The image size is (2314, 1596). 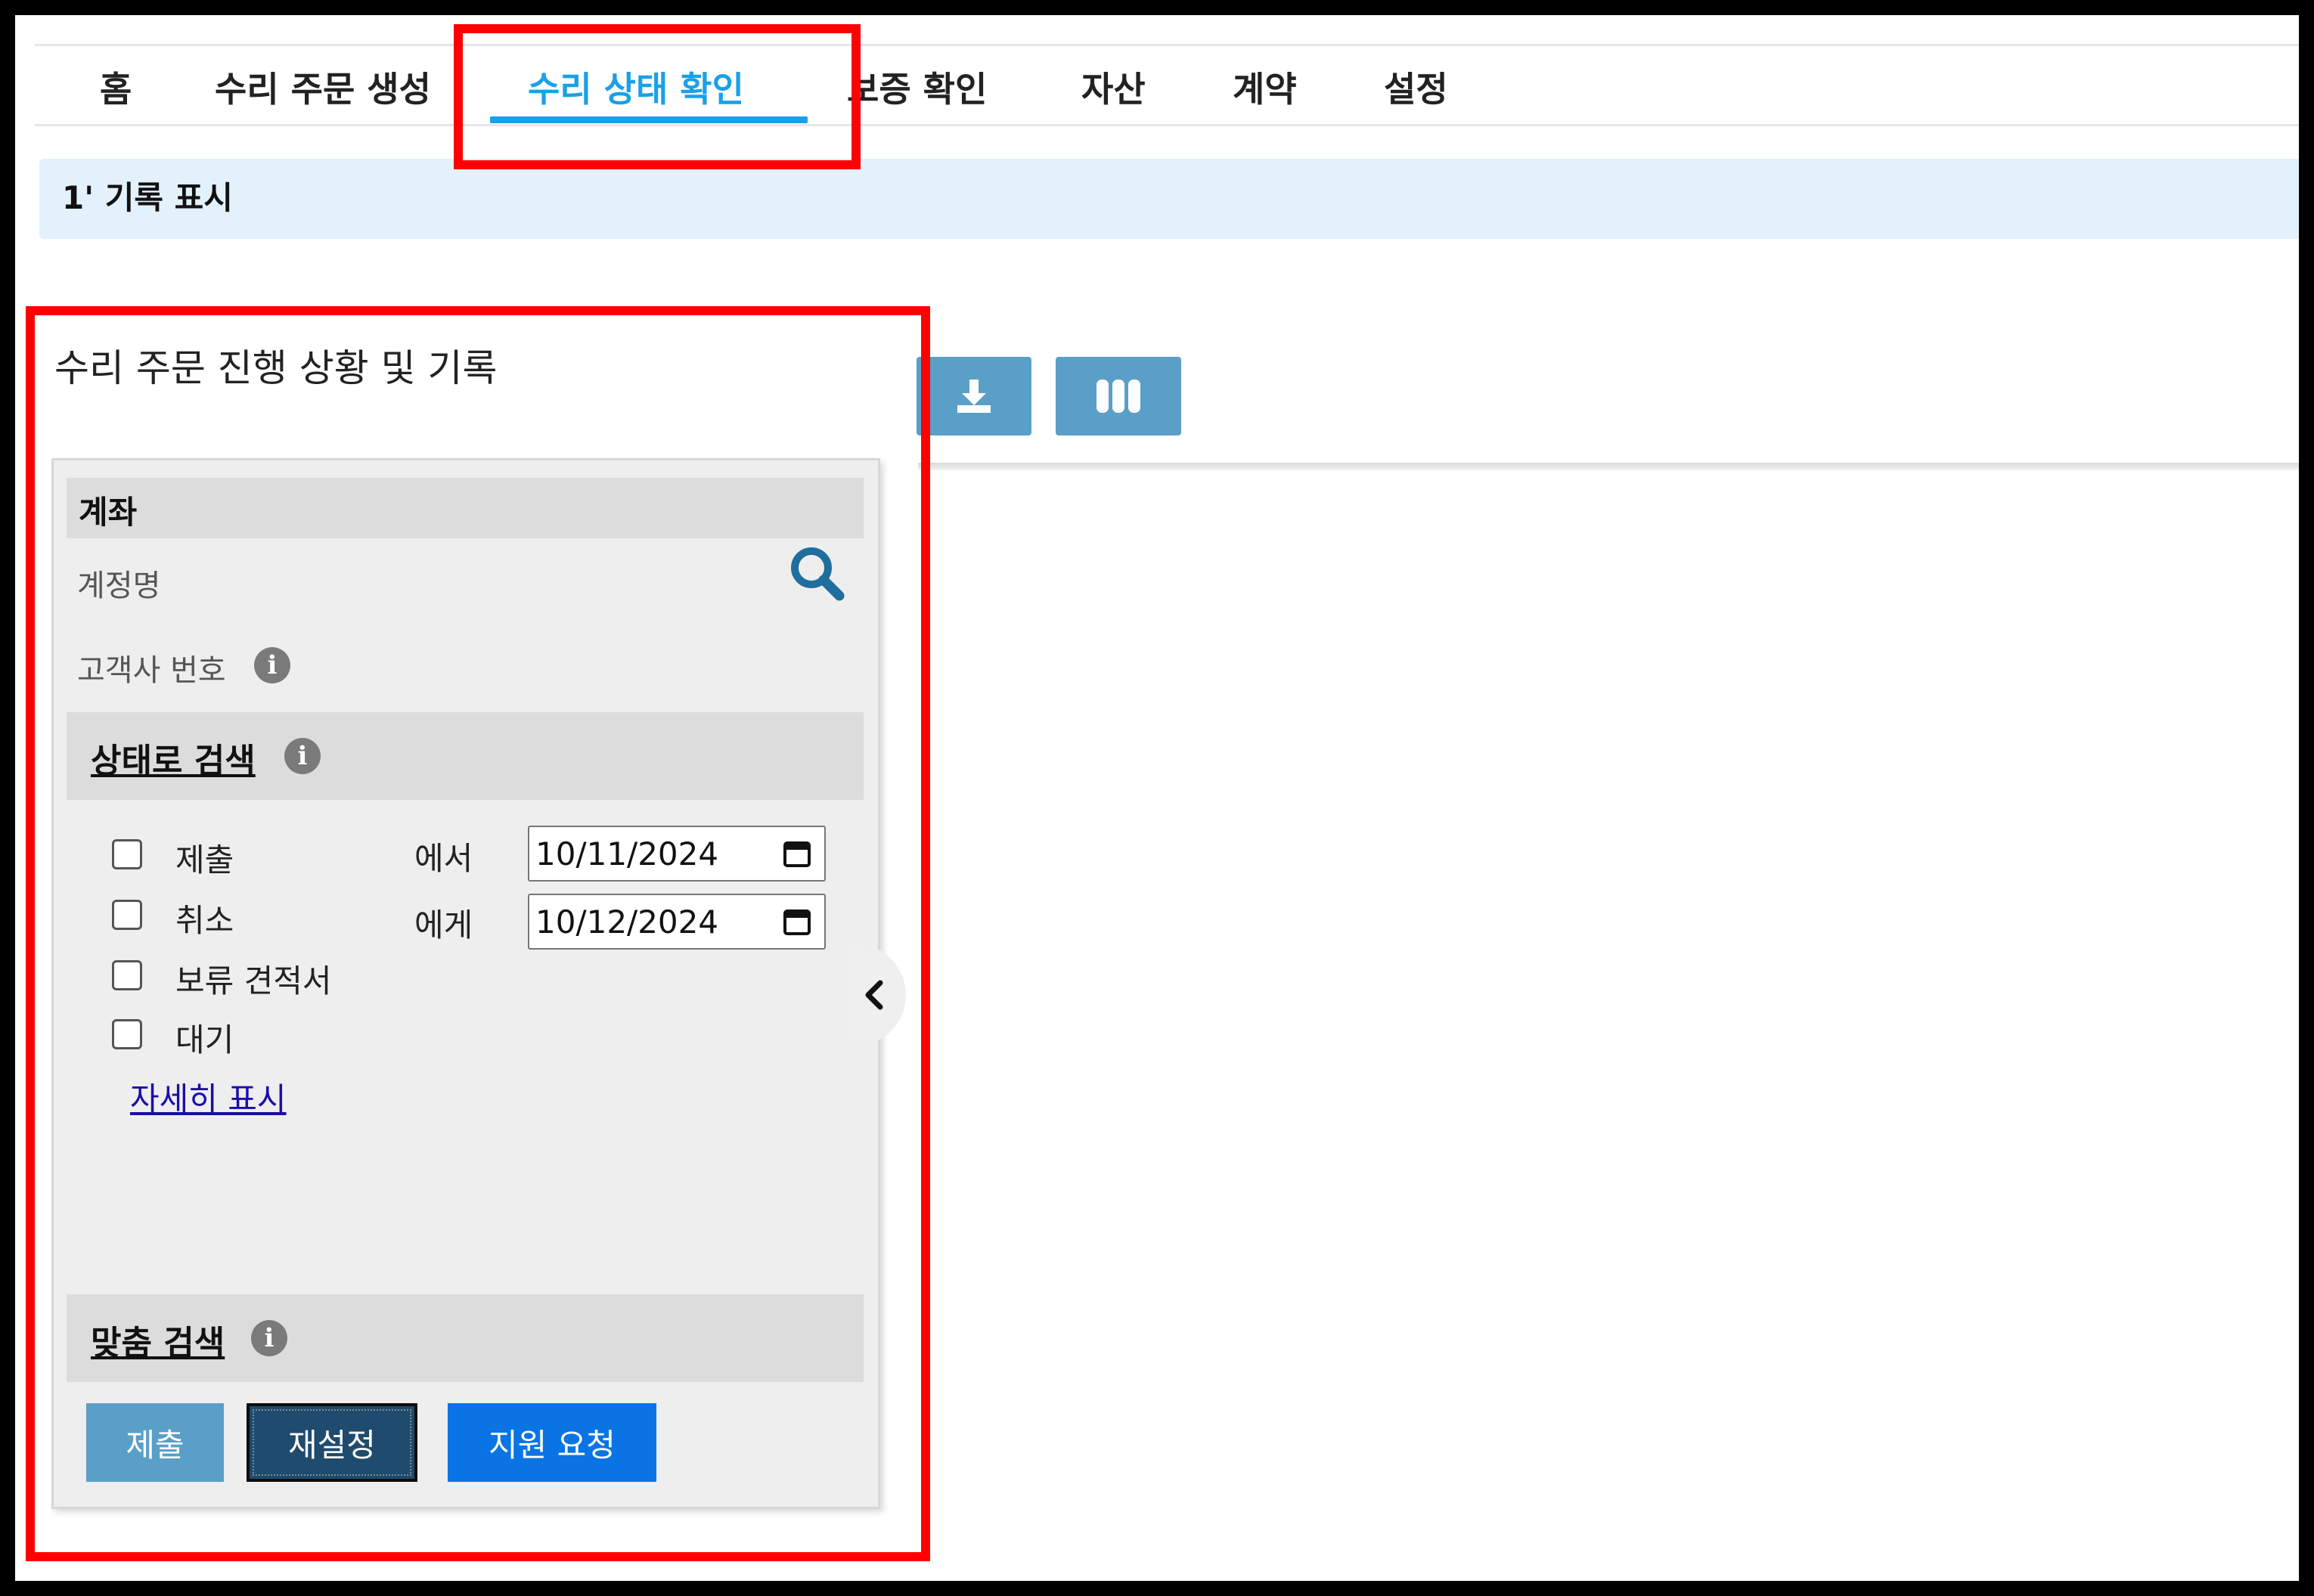 I want to click on tab-home: 홈, so click(x=116, y=89).